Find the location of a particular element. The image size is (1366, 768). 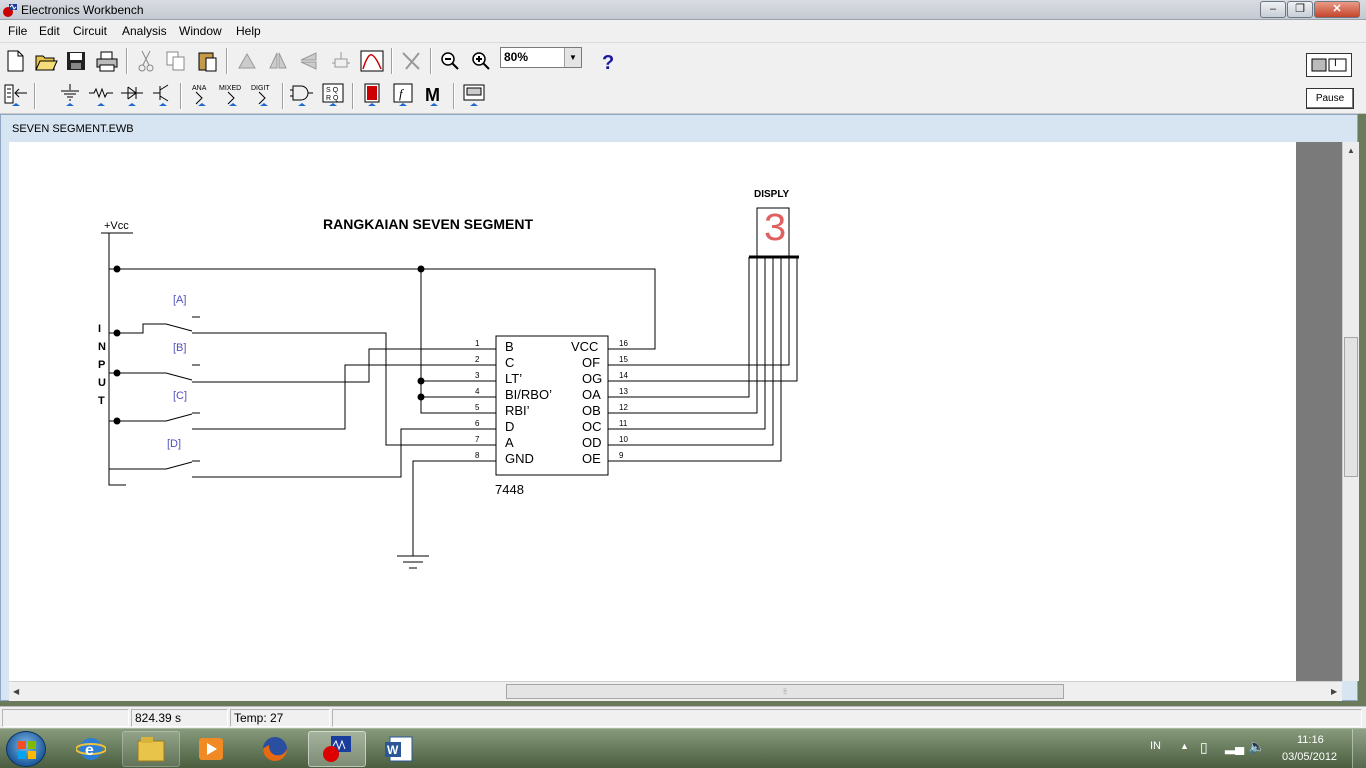

svg-text: DIGIT is located at coordinates (260, 88).